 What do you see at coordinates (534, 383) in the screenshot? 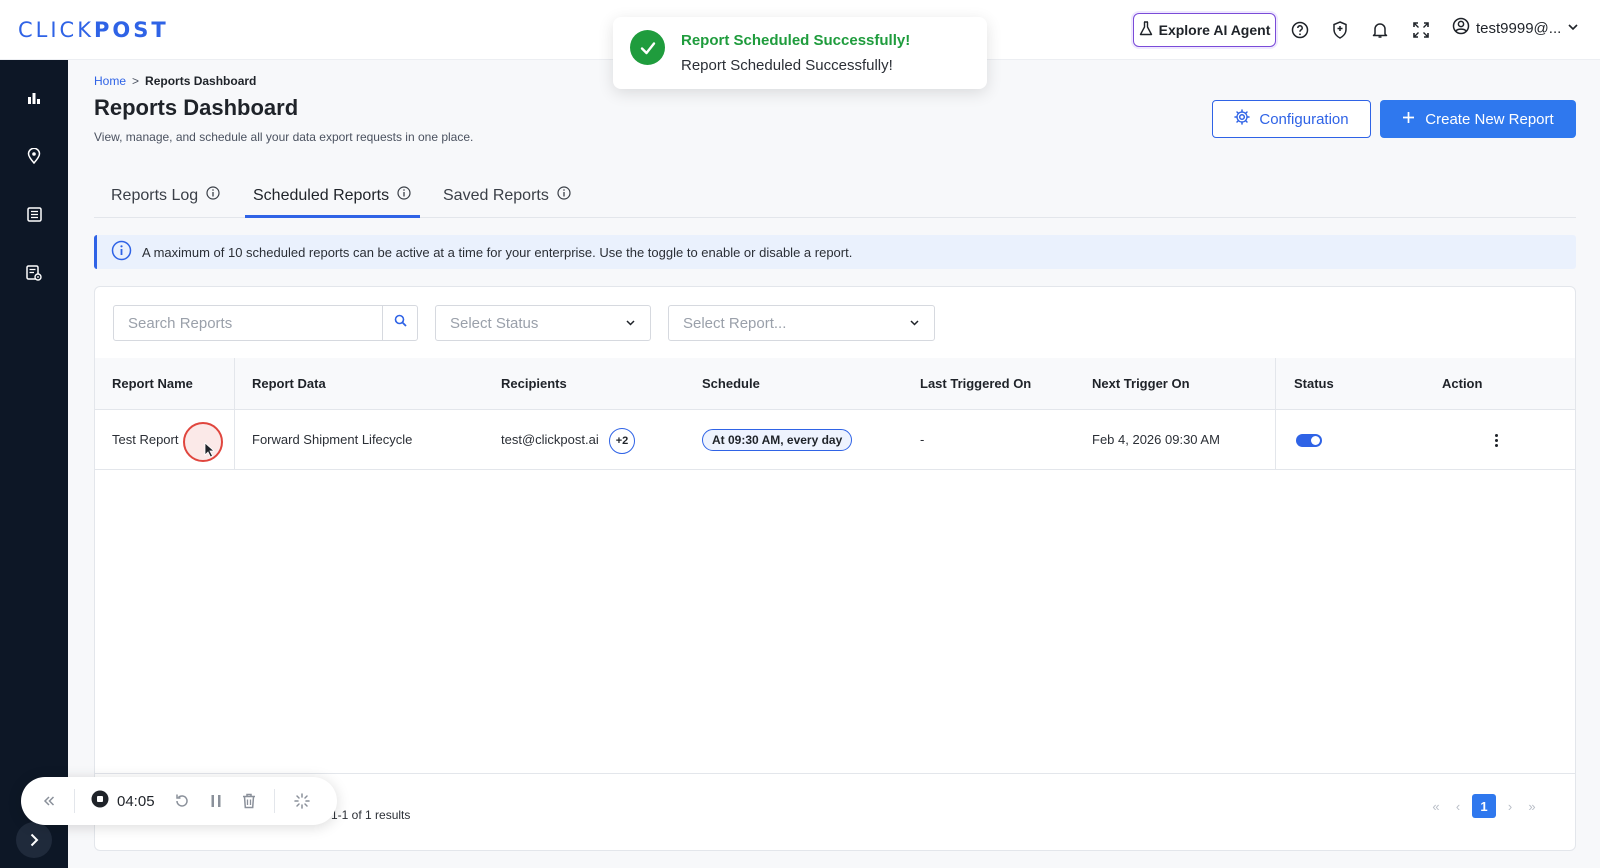
I see `column-header: Recipients` at bounding box center [534, 383].